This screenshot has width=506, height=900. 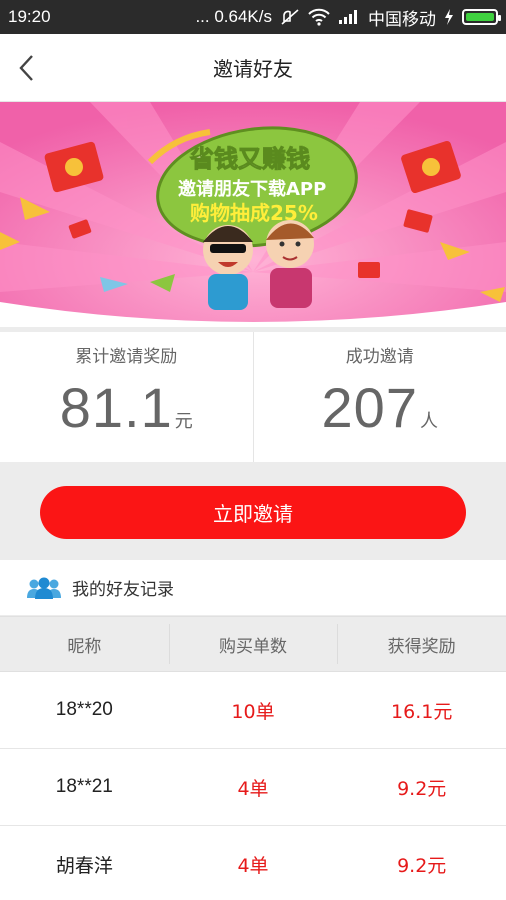 I want to click on network-speed: ... 0.64K/s, so click(x=233, y=16).